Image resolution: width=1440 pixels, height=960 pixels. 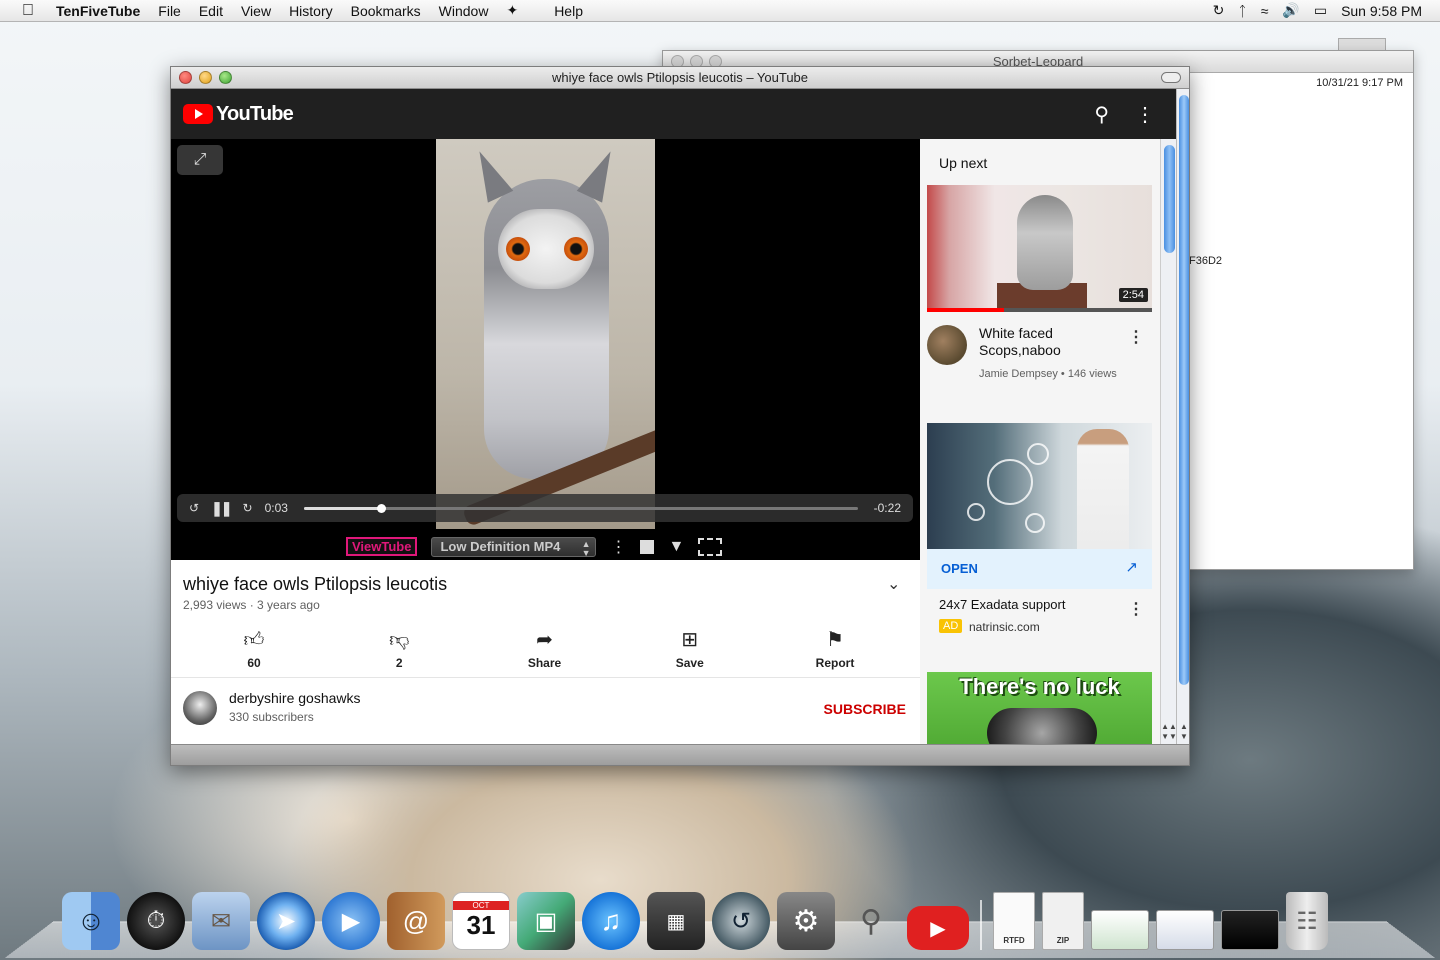 What do you see at coordinates (481, 905) in the screenshot?
I see `calendar-month: OCT` at bounding box center [481, 905].